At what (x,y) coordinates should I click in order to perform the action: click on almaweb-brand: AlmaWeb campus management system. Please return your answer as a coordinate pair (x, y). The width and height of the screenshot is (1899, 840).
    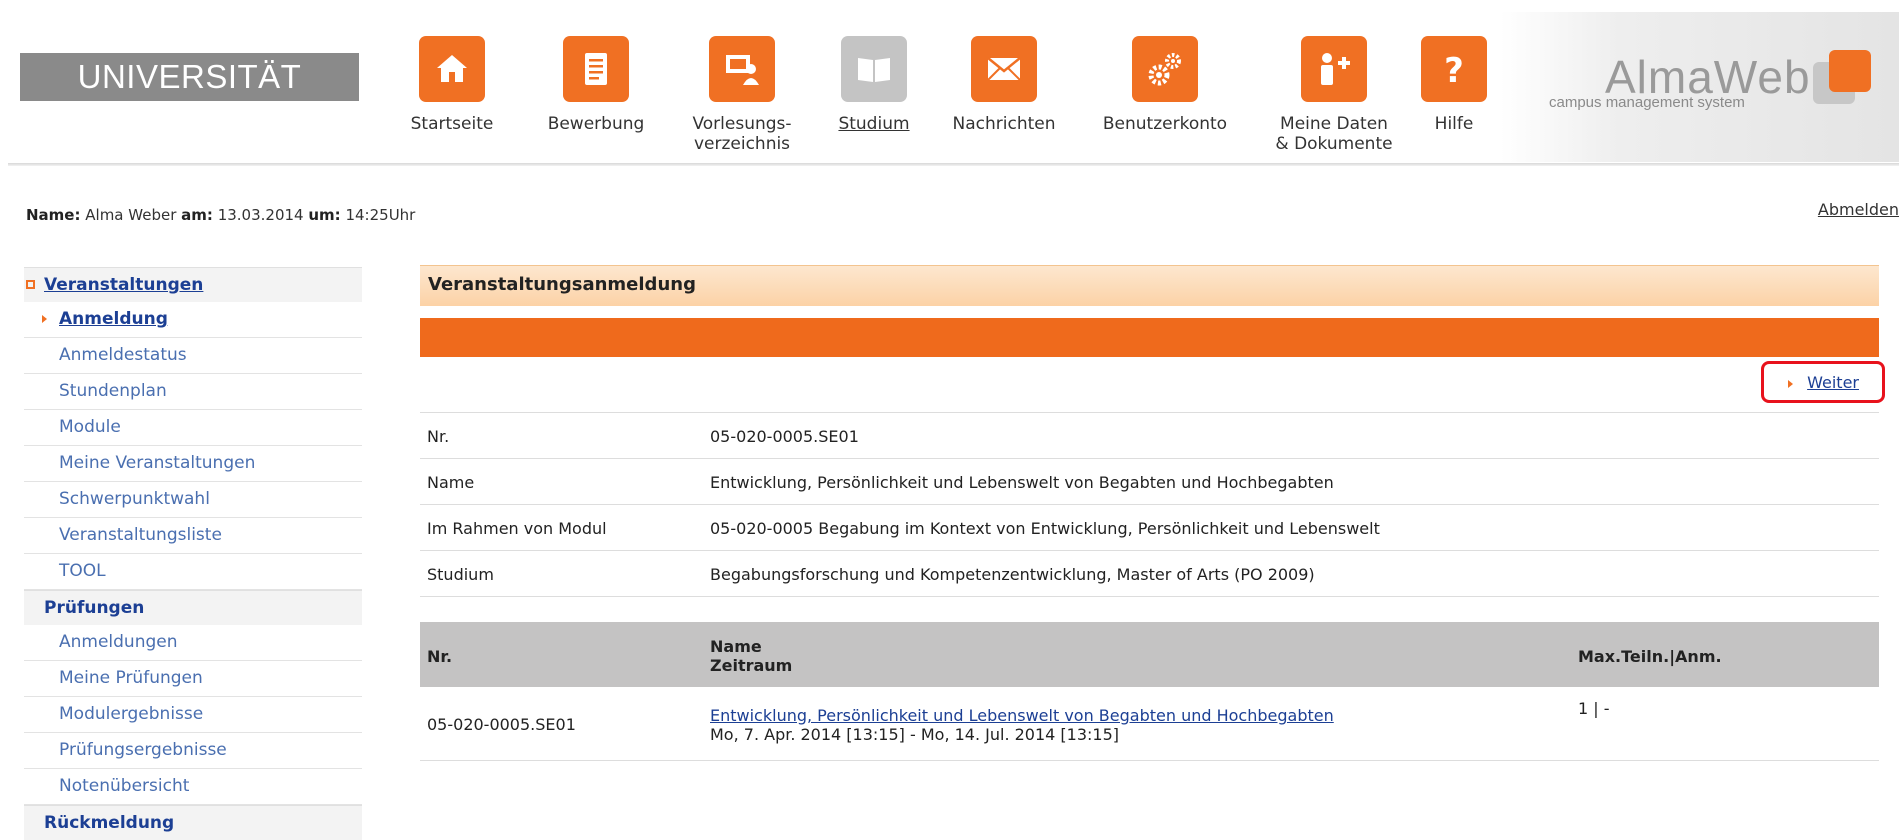
    Looking at the image, I should click on (1699, 87).